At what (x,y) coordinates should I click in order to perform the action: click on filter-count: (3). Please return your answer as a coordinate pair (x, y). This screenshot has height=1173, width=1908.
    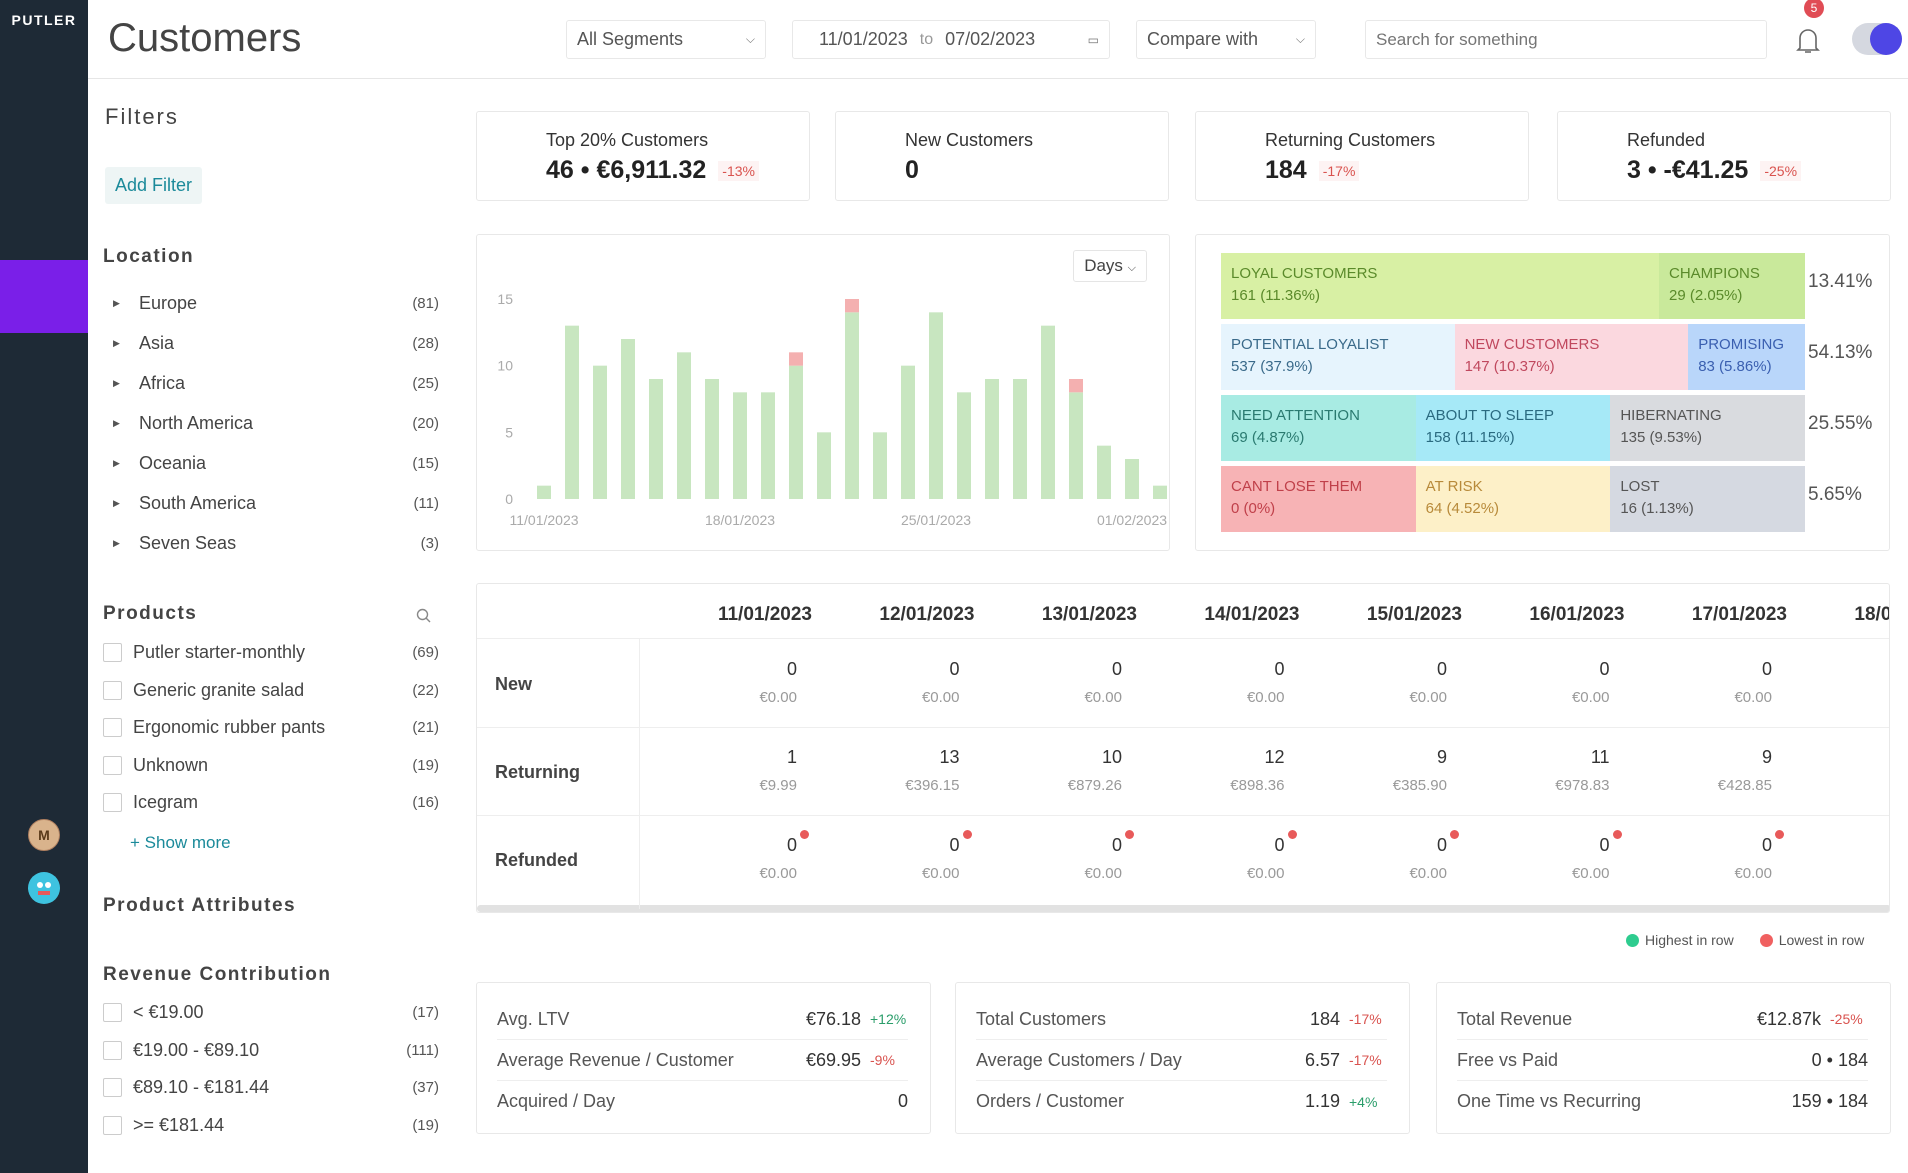
    Looking at the image, I should click on (429, 543).